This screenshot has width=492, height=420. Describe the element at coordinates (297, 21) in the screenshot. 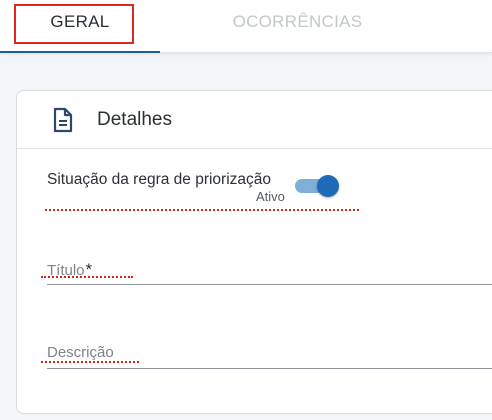

I see `tab-ocorrencias-label: OCORRÊNCIAS` at that location.